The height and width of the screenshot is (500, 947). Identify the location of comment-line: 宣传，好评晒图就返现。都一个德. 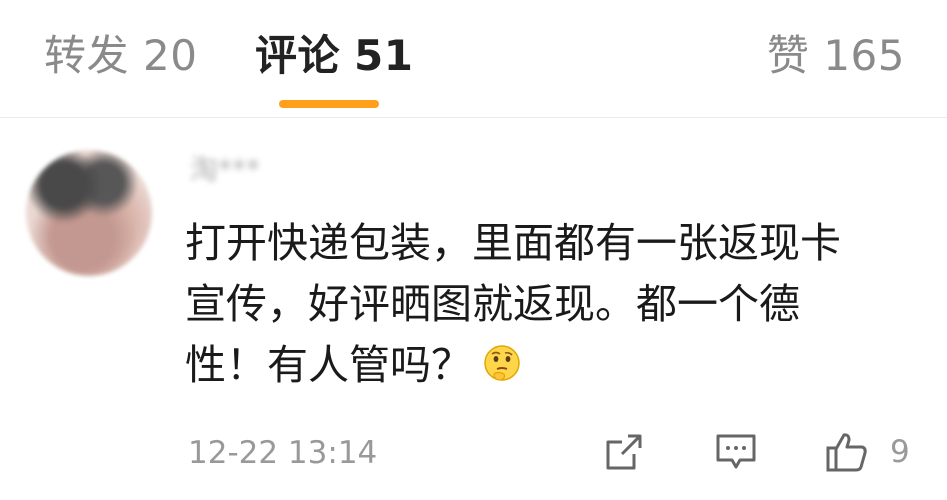
(492, 304).